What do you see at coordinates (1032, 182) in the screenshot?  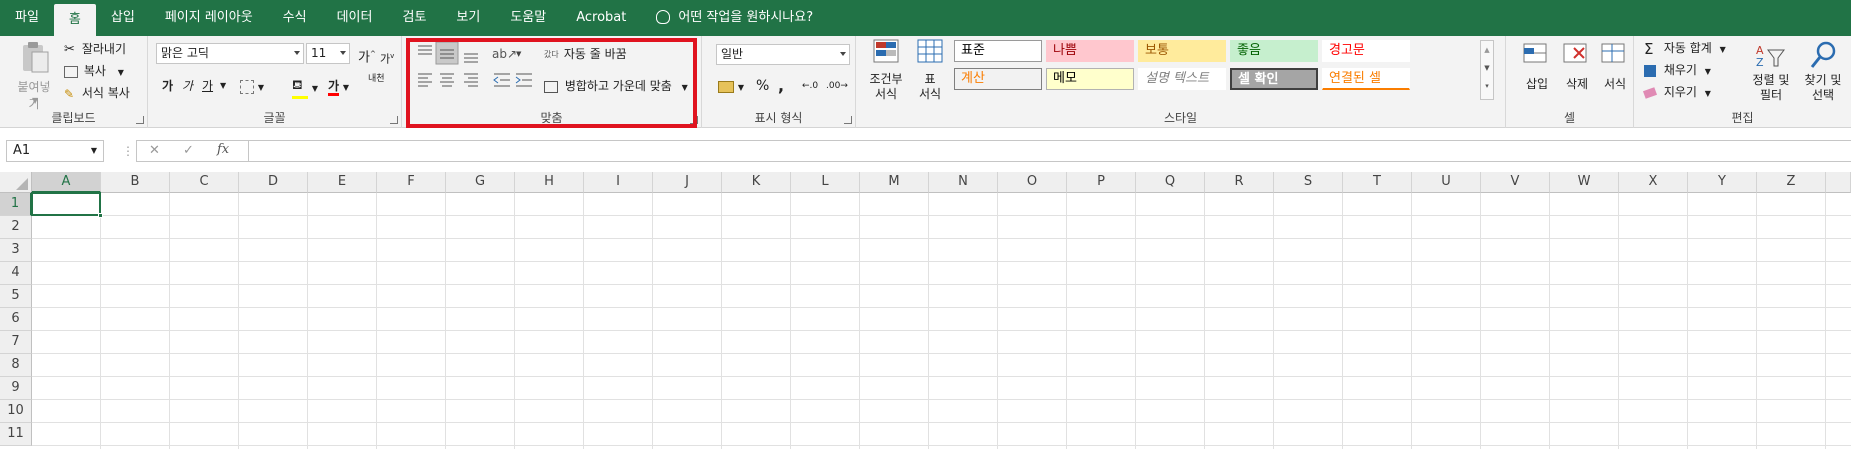 I see `column-header: O` at bounding box center [1032, 182].